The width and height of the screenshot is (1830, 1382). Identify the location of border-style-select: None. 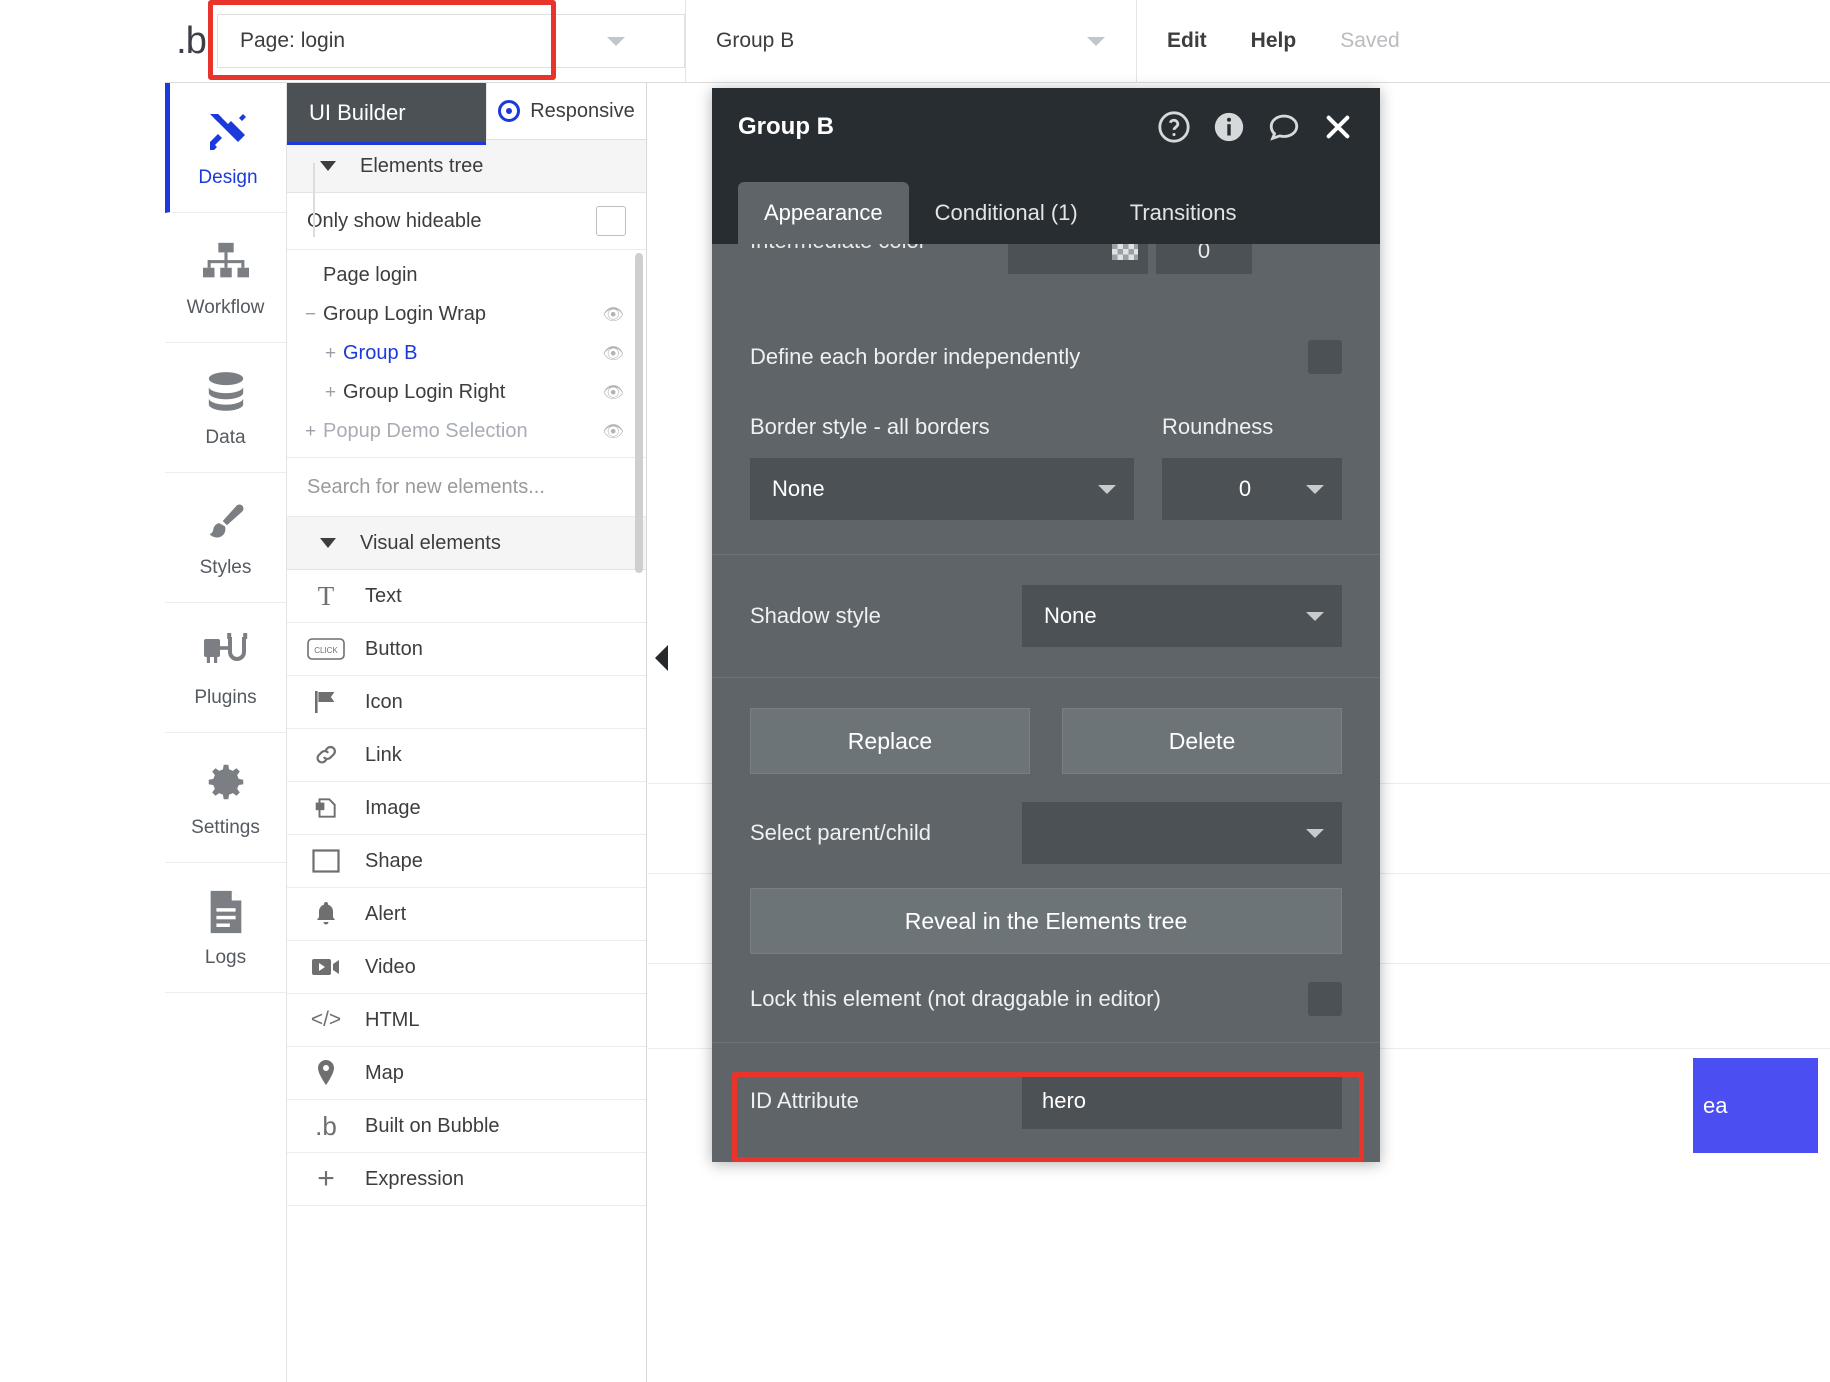
(942, 489).